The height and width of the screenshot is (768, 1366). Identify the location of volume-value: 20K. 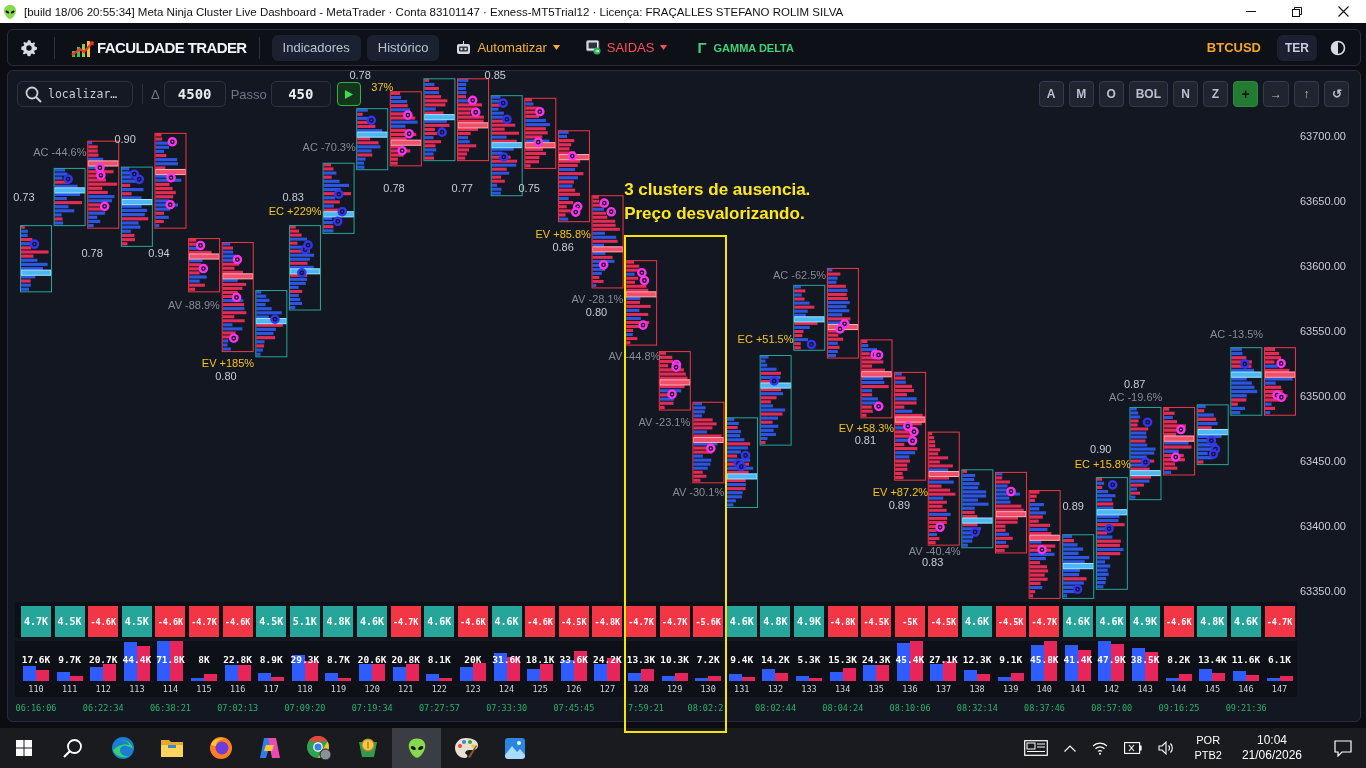
(473, 660).